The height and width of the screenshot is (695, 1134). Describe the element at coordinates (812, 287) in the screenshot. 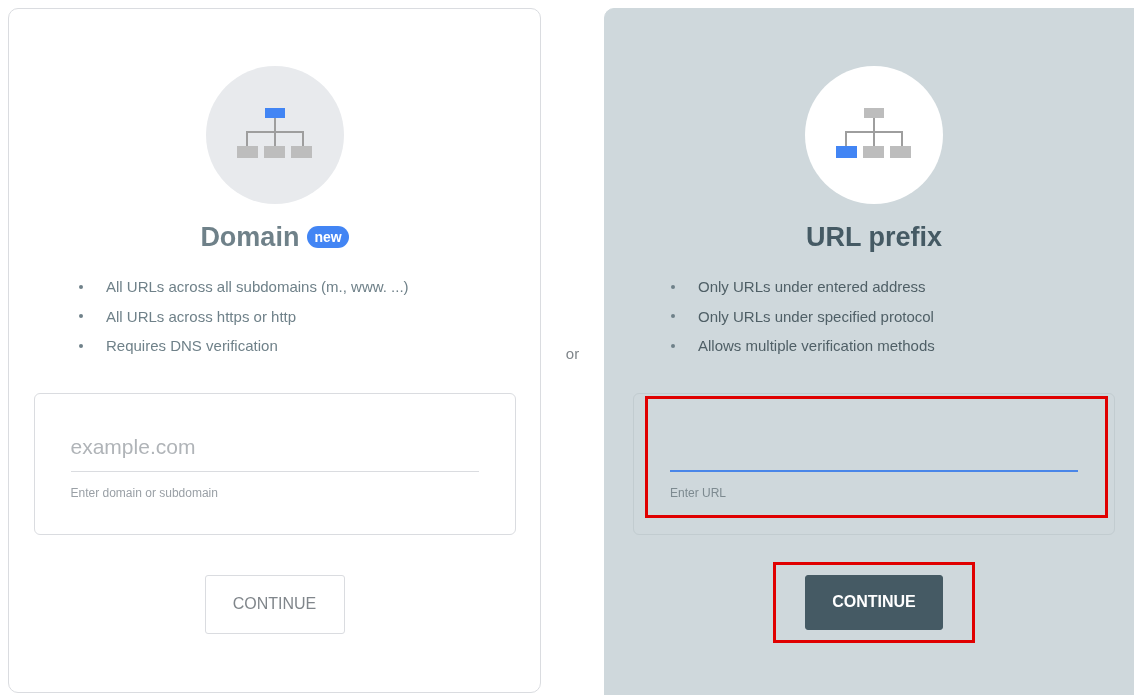

I see `feature-text: Only URLs under entered address` at that location.